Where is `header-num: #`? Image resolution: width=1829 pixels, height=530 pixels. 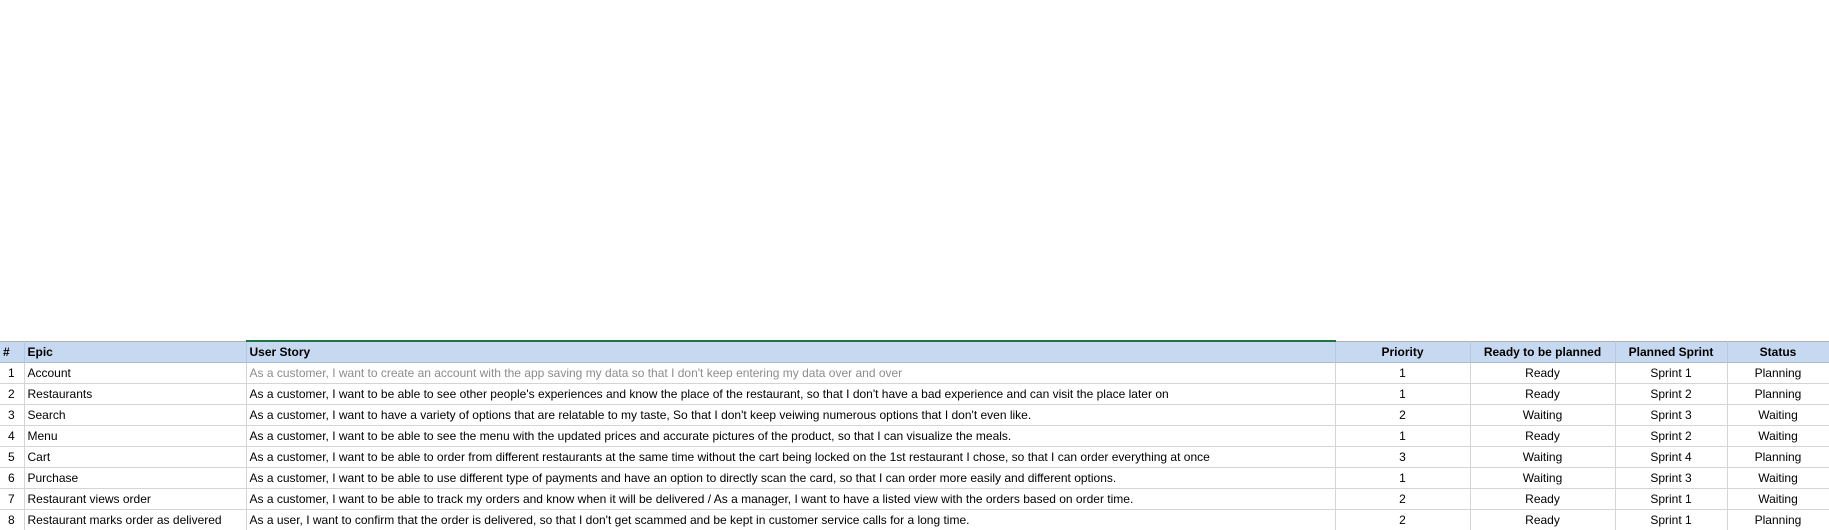
header-num: # is located at coordinates (12, 352).